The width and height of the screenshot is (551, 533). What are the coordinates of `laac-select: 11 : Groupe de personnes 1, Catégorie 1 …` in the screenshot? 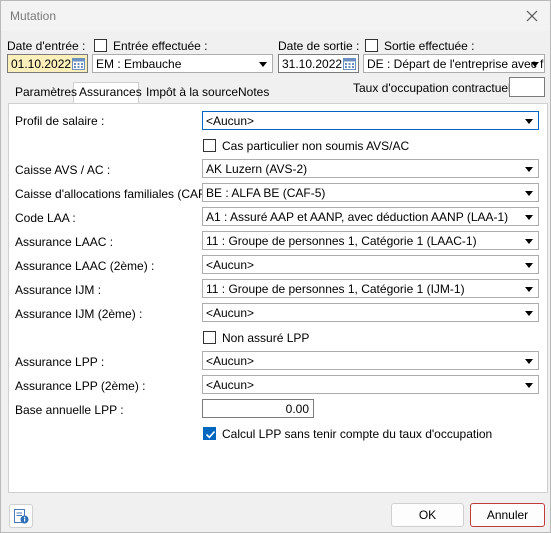 It's located at (370, 240).